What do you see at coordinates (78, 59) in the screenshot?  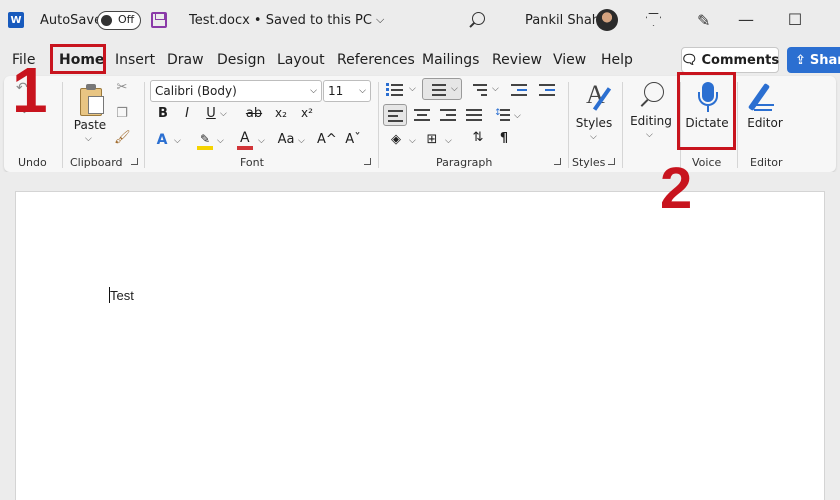 I see `highlight-box-home` at bounding box center [78, 59].